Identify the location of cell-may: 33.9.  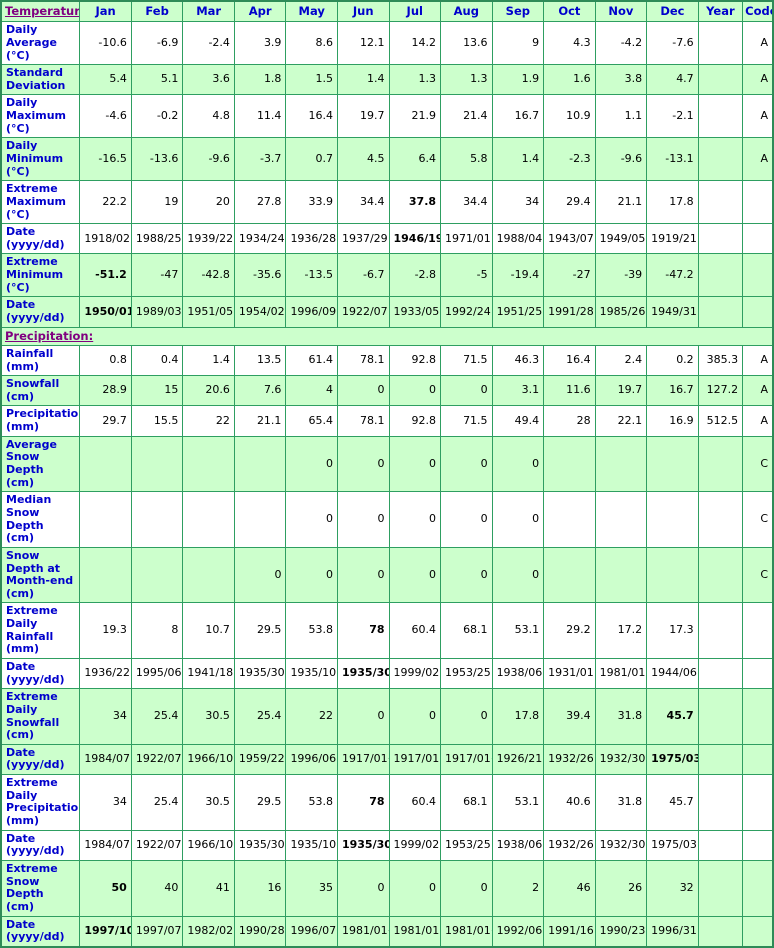
(311, 202).